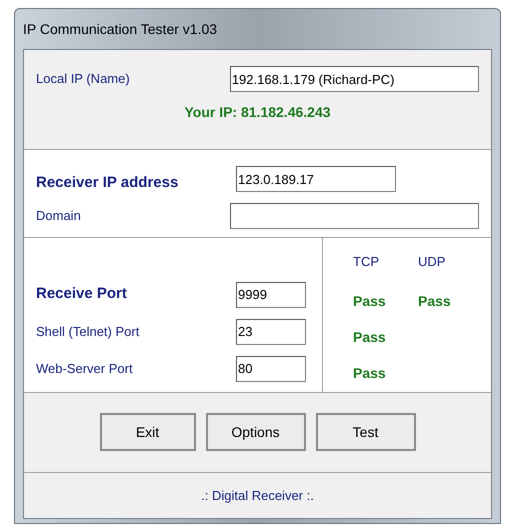 This screenshot has height=527, width=510. What do you see at coordinates (82, 294) in the screenshot?
I see `field-label: Receive Port` at bounding box center [82, 294].